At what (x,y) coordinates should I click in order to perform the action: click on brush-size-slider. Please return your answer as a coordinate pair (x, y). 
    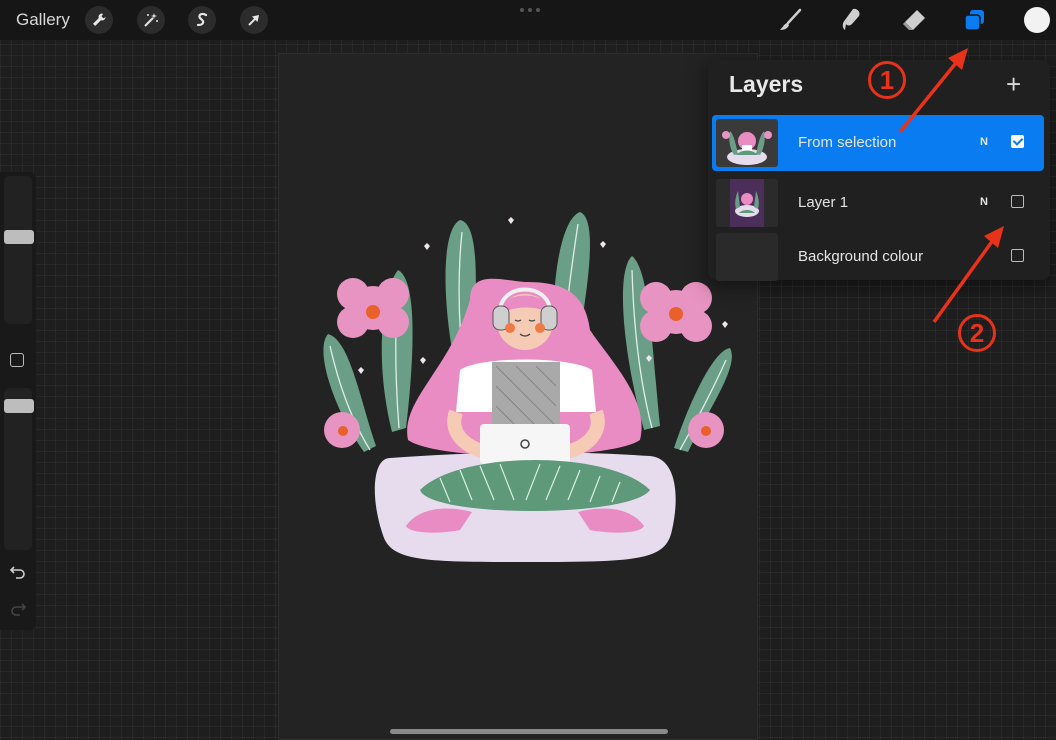
    Looking at the image, I should click on (18, 250).